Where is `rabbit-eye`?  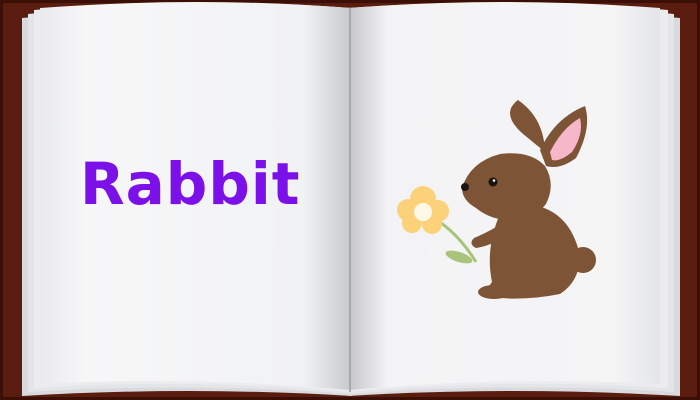 rabbit-eye is located at coordinates (493, 182).